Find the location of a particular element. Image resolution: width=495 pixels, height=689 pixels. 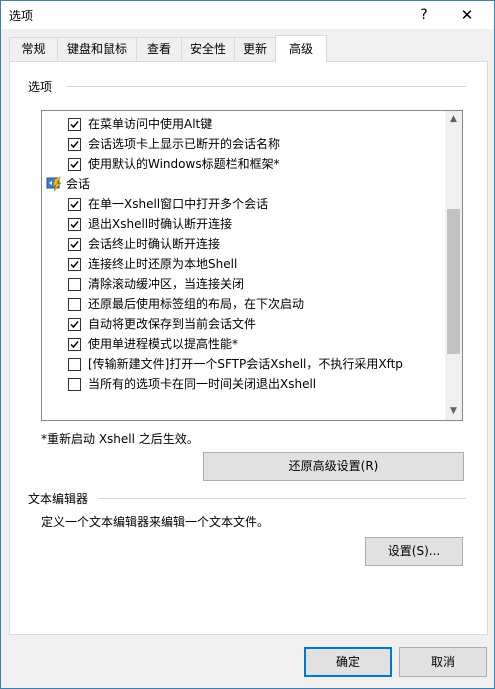

option-checkbox-item: 使用默认的Windows标题栏和框架* is located at coordinates (242, 164).